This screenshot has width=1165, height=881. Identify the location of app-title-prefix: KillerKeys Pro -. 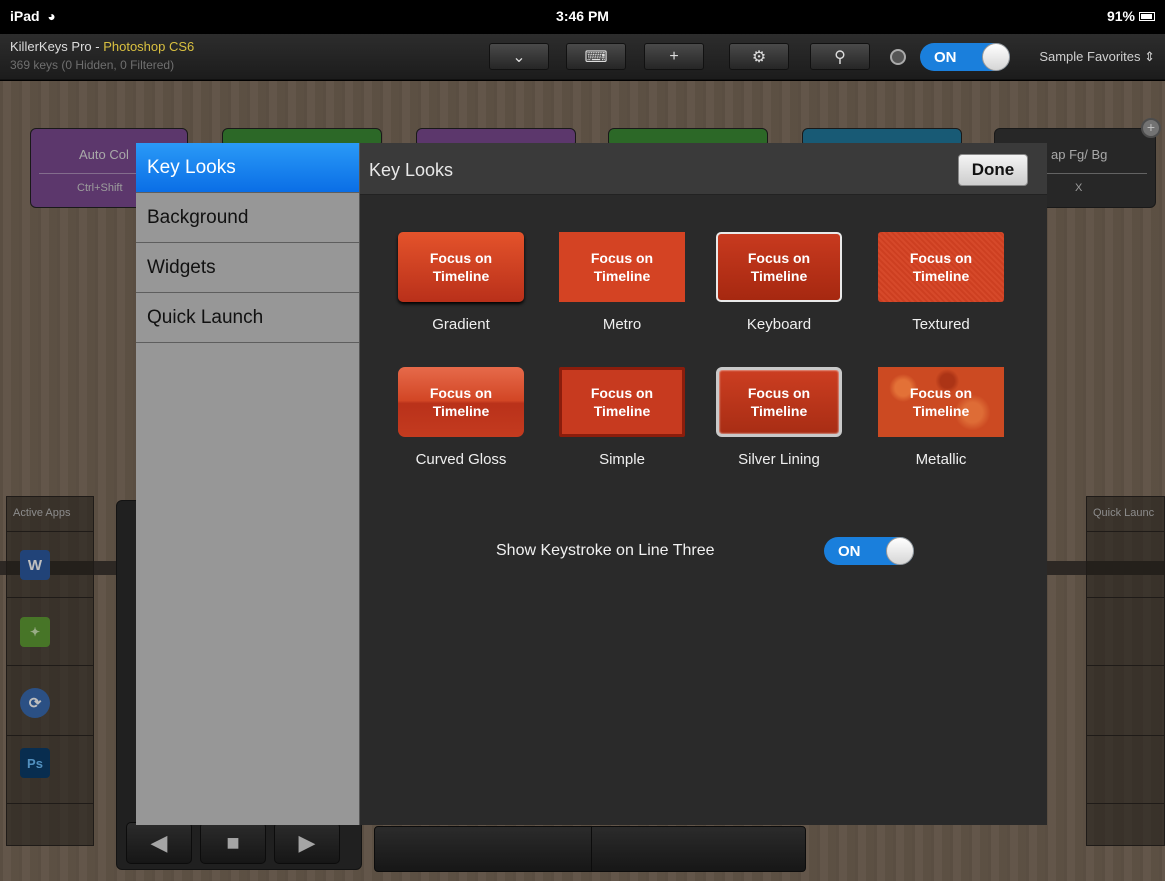
(57, 46).